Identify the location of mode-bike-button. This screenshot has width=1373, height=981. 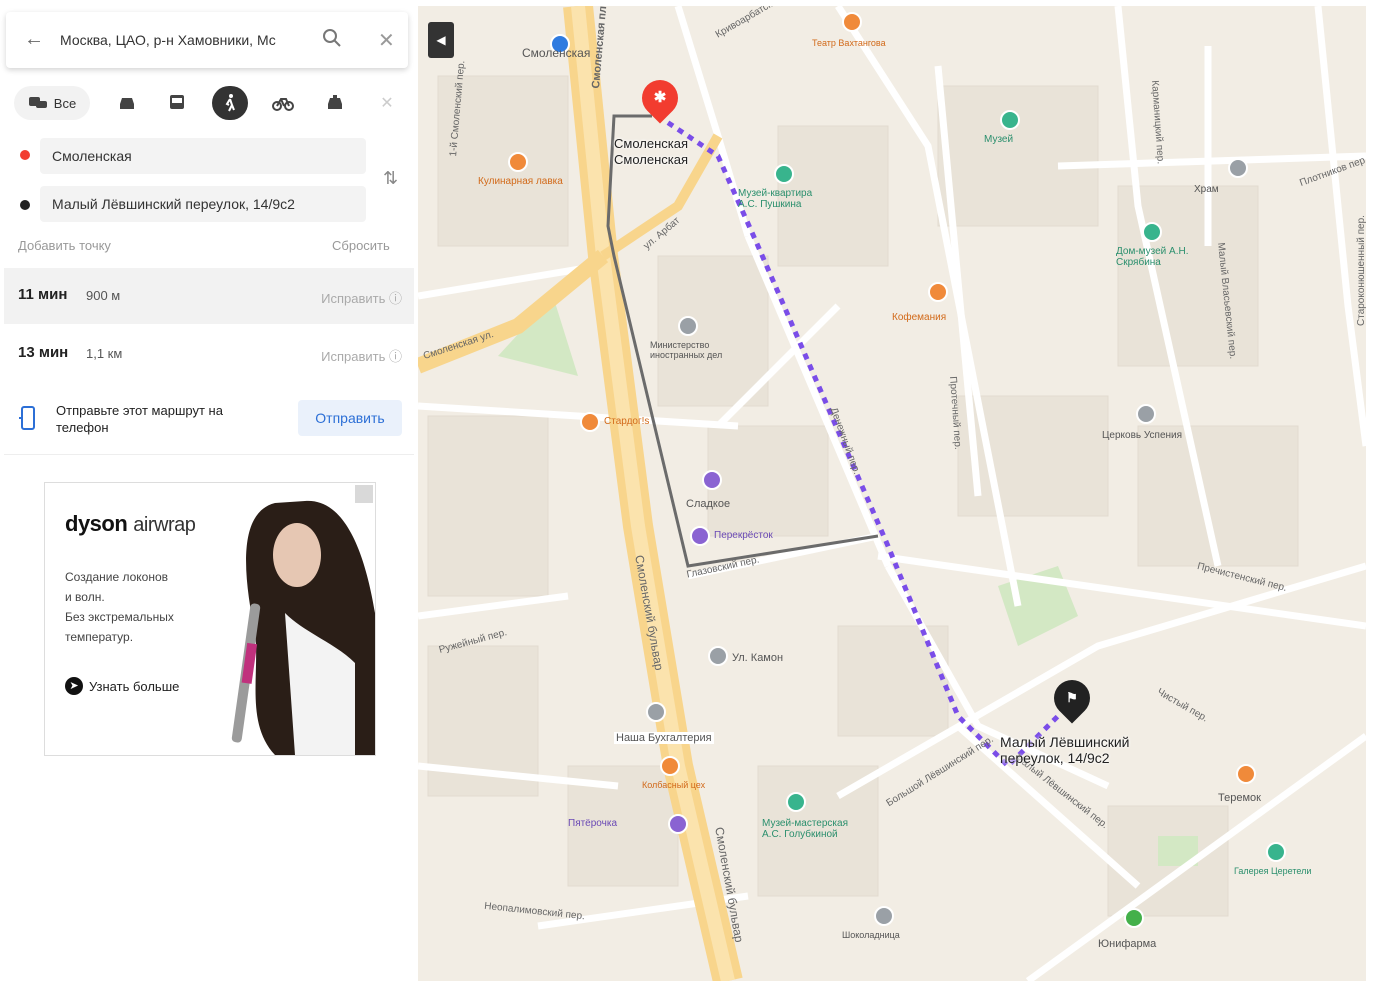
(283, 103).